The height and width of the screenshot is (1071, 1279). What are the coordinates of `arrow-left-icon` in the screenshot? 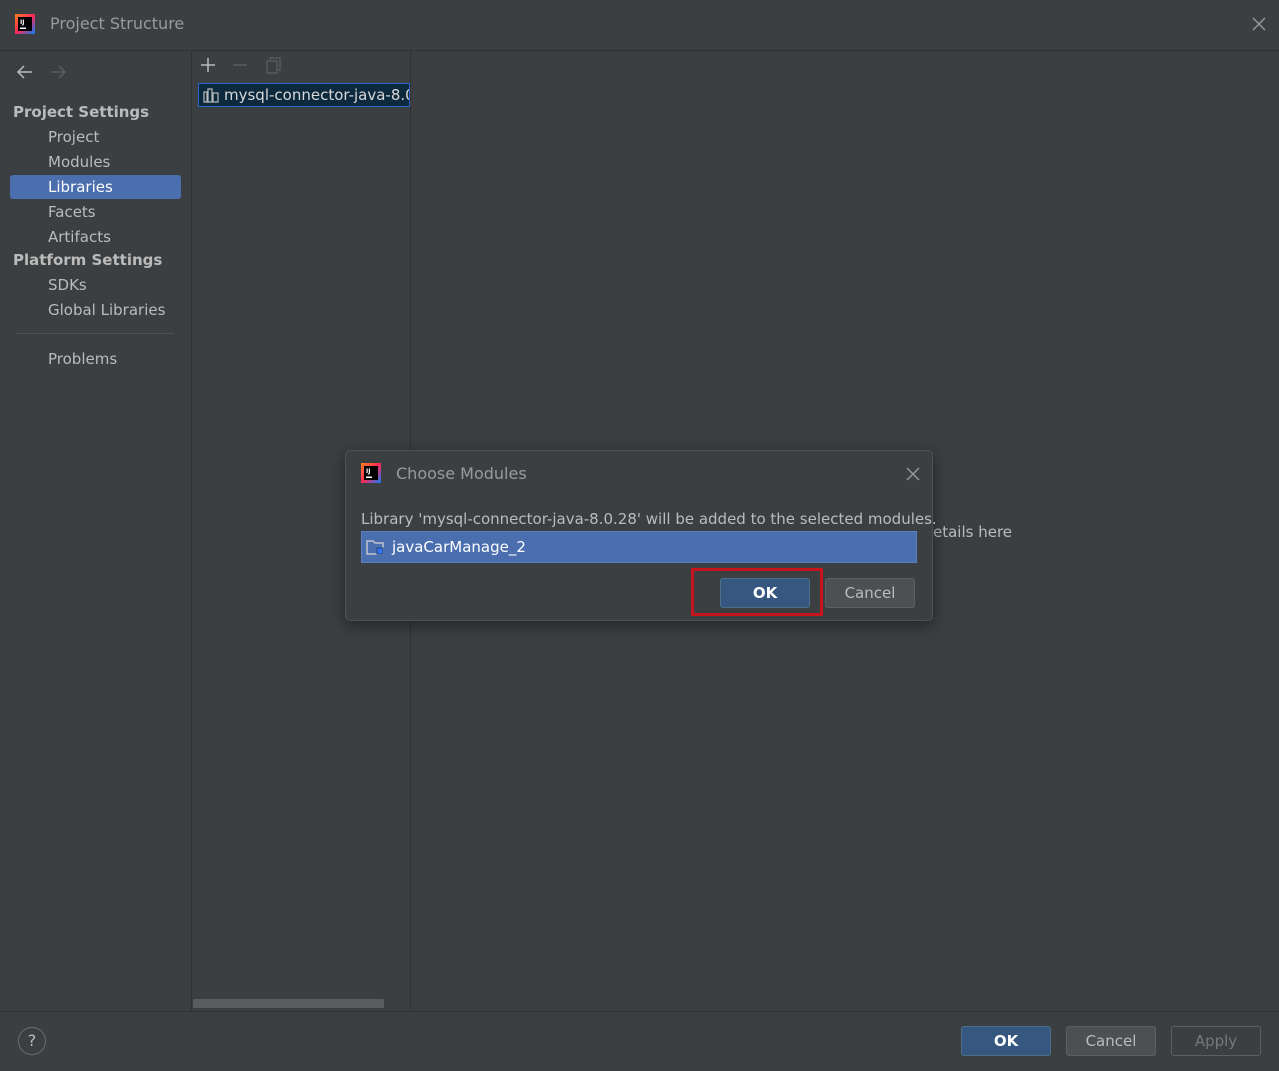 It's located at (25, 72).